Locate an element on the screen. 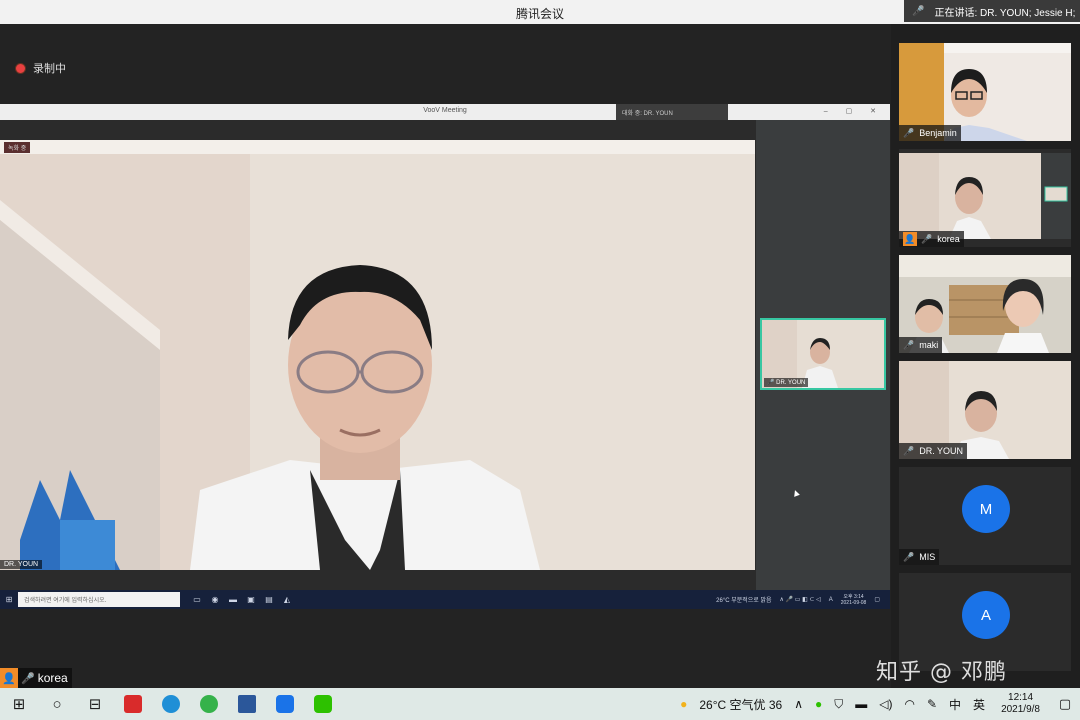  participant-name: maki is located at coordinates (929, 345).